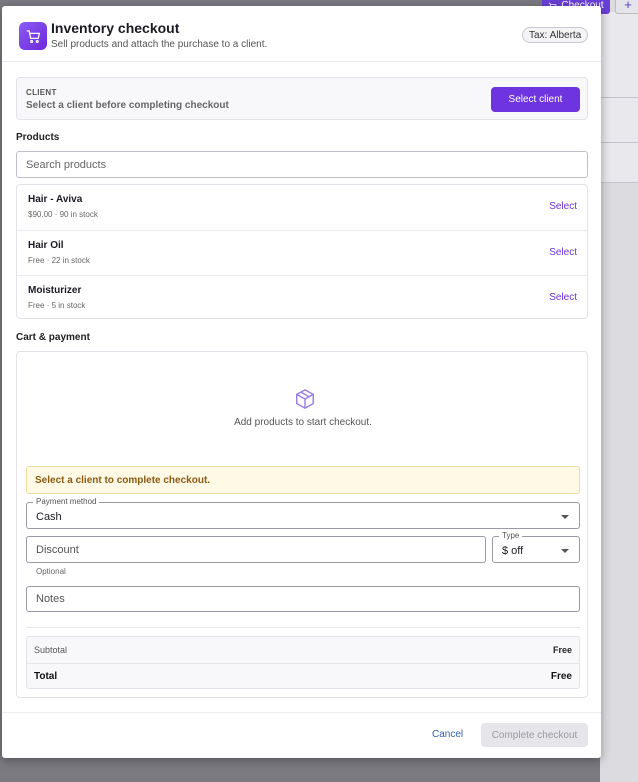  I want to click on plus-icon: +, so click(628, 6).